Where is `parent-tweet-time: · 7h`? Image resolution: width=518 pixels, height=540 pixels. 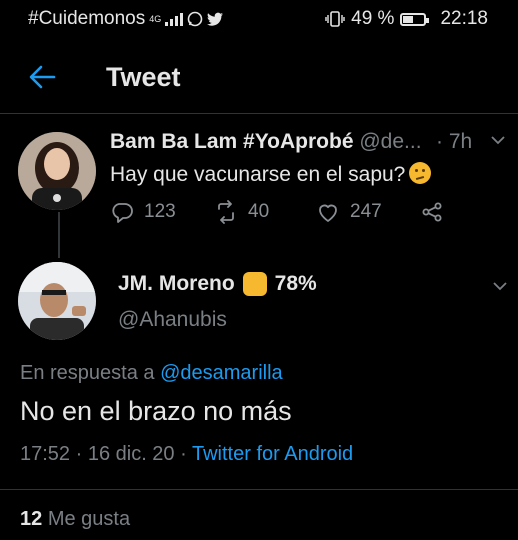
parent-tweet-time: · 7h is located at coordinates (454, 141).